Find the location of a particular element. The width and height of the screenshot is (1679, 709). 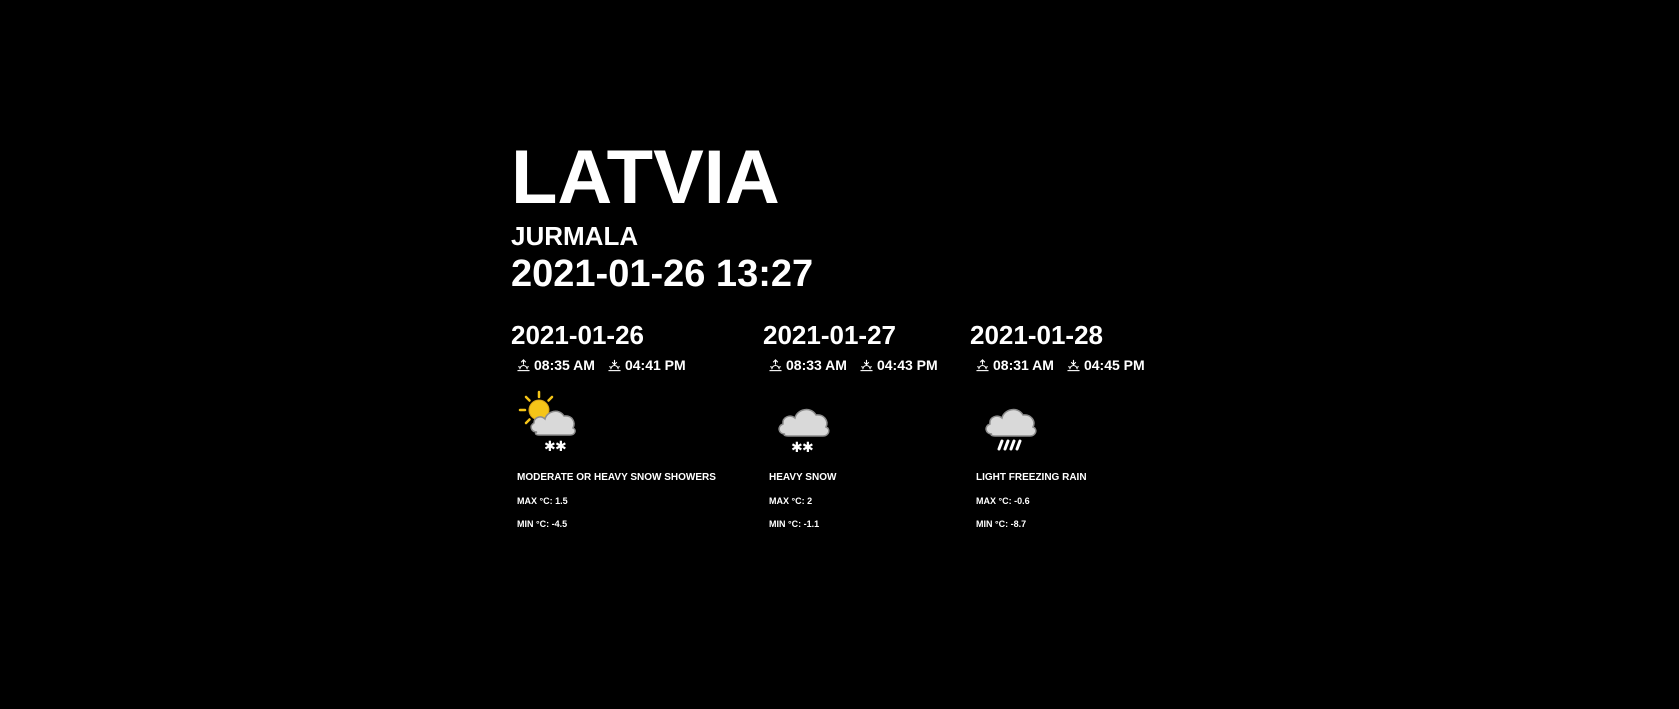

condition-text: HEAVY SNOW is located at coordinates (803, 477).